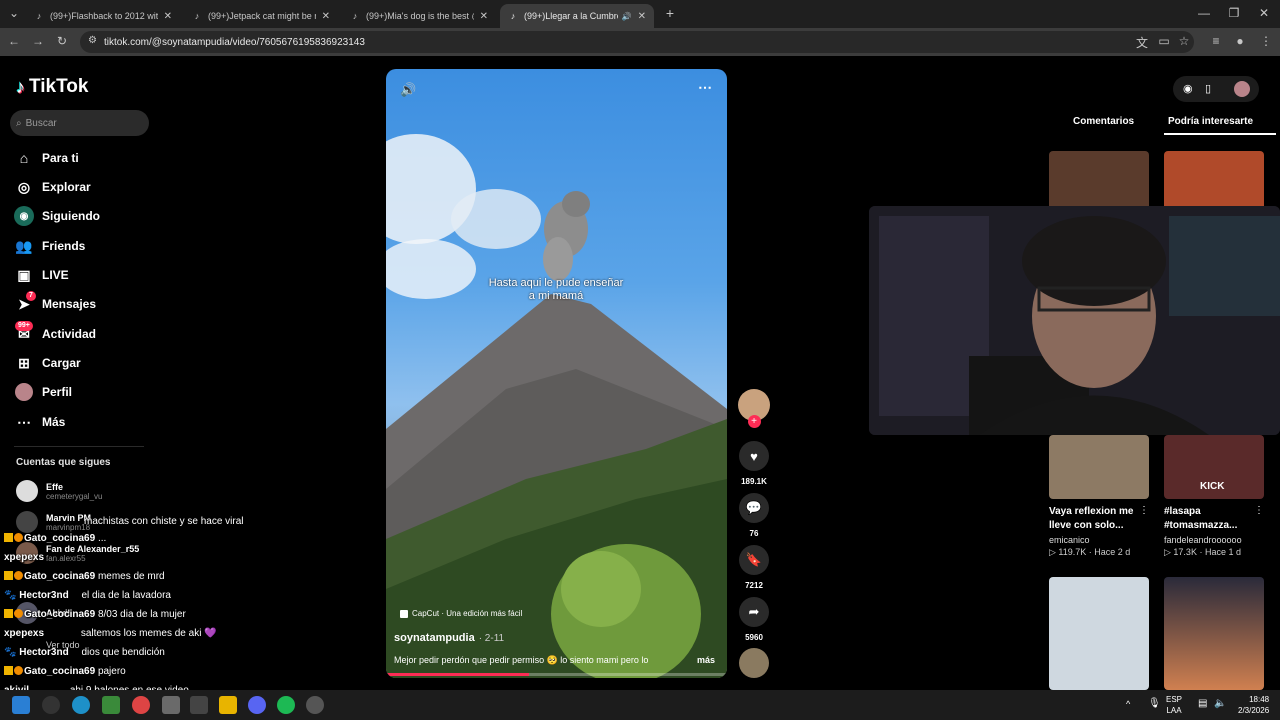 Image resolution: width=1280 pixels, height=720 pixels. Describe the element at coordinates (49, 246) in the screenshot. I see `nav-friends: 👥 Friends` at that location.